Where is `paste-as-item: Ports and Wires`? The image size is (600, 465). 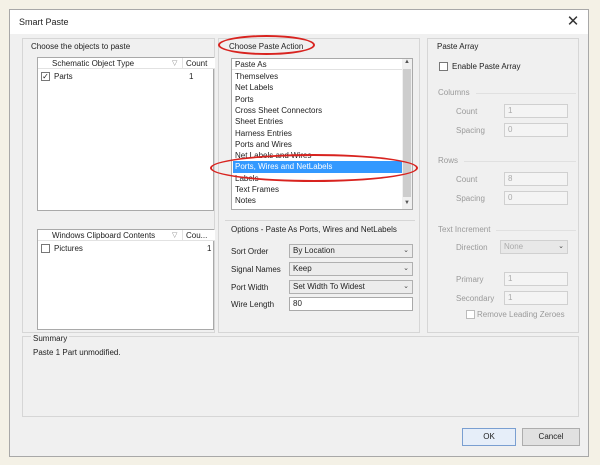 paste-as-item: Ports and Wires is located at coordinates (318, 144).